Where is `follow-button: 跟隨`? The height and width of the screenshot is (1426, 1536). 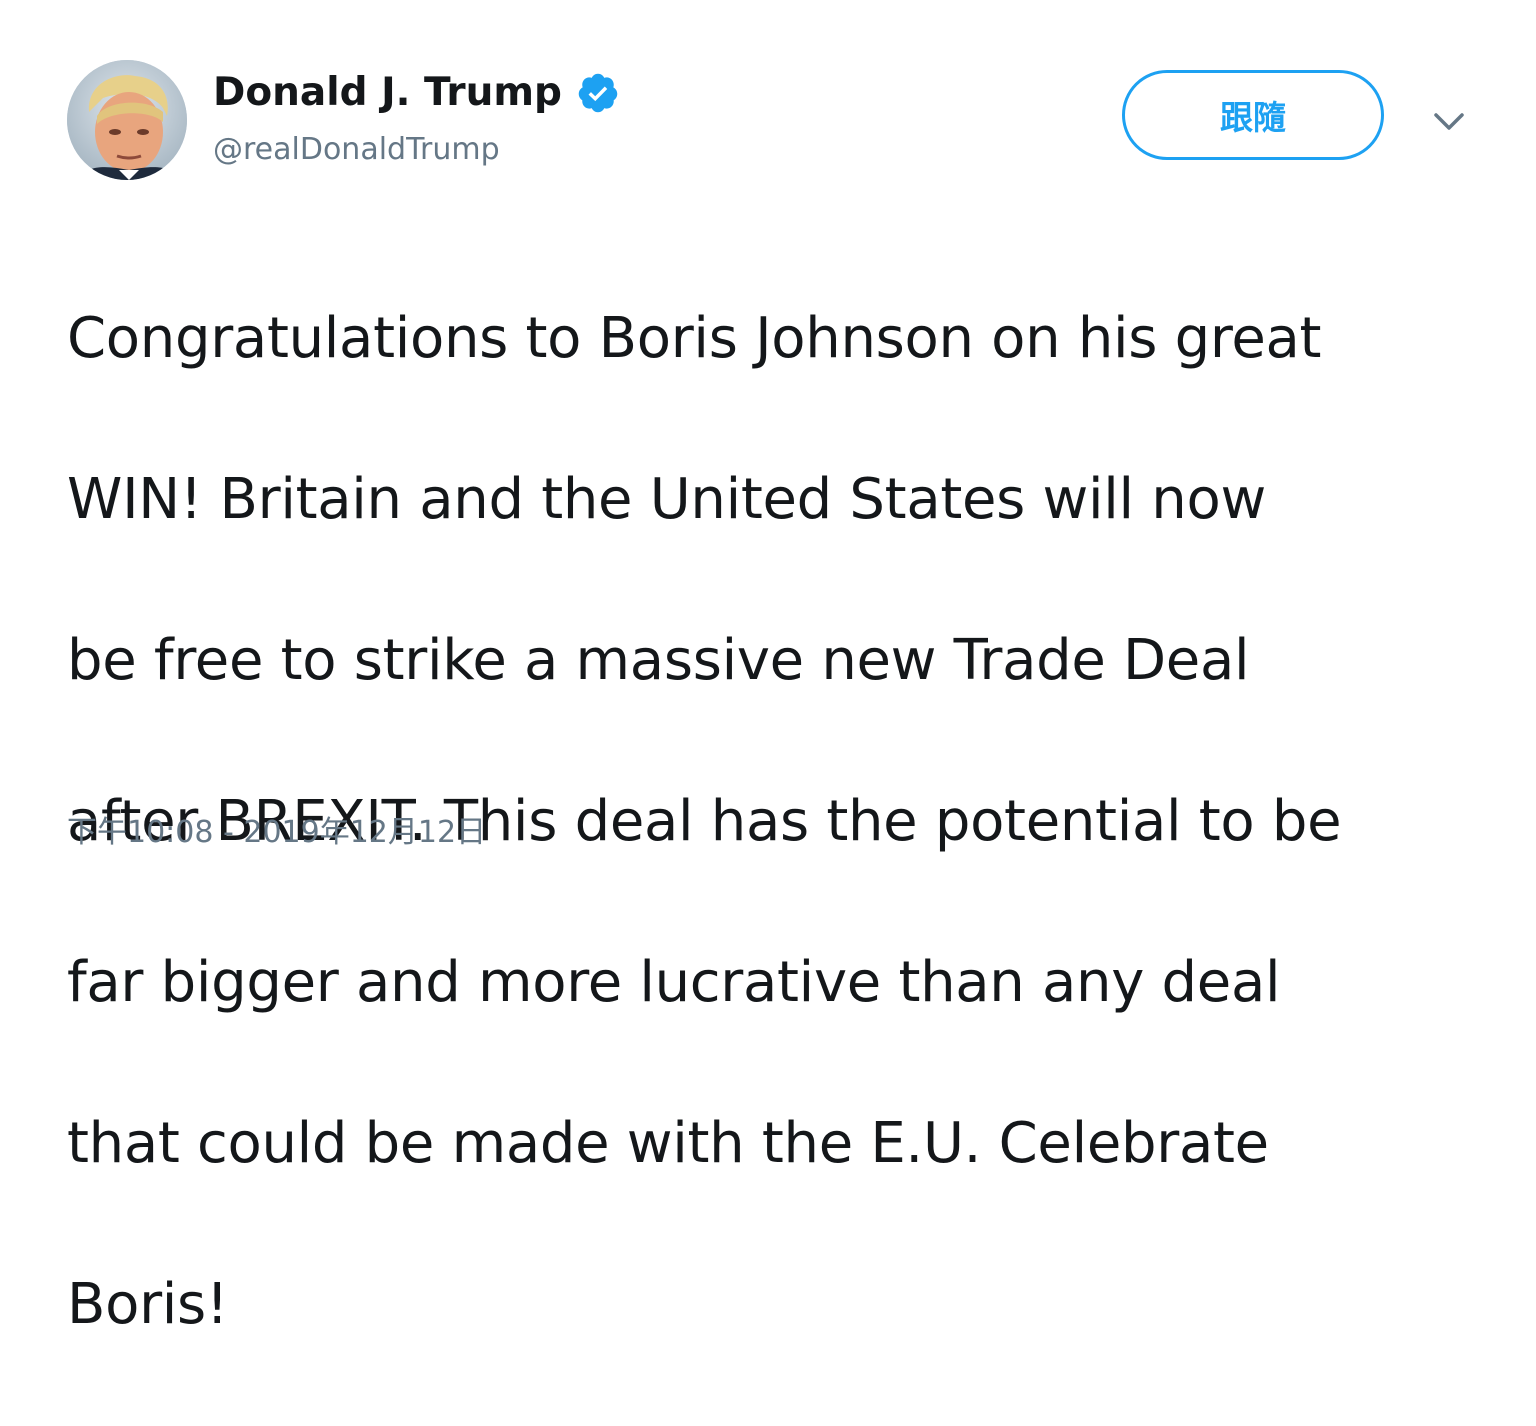
follow-button: 跟隨 is located at coordinates (1253, 115).